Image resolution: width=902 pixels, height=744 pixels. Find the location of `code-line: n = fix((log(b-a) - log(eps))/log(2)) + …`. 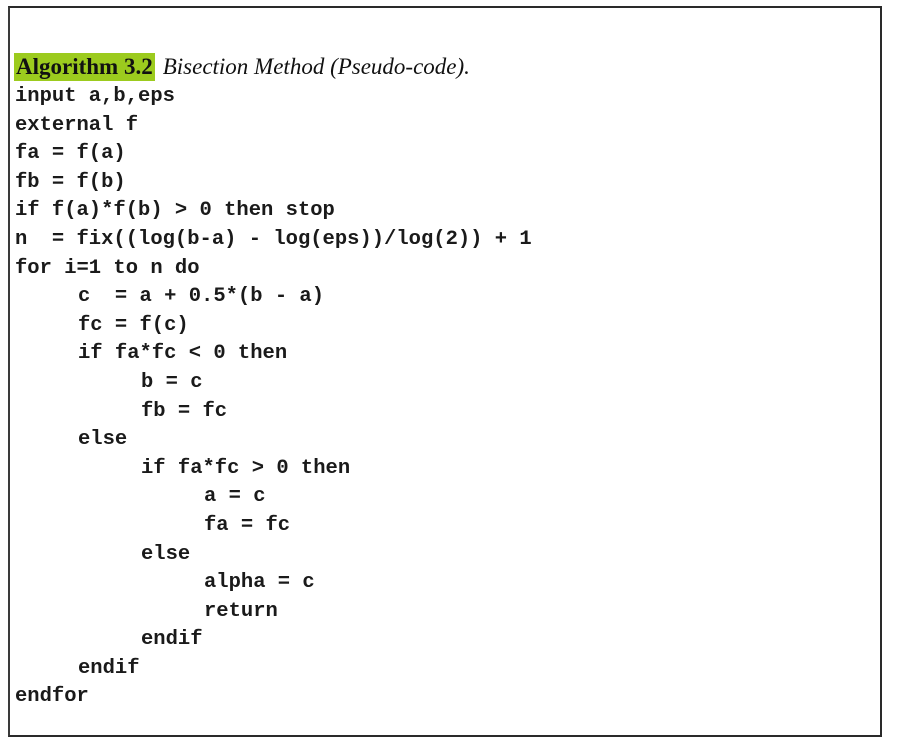

code-line: n = fix((log(b-a) - log(eps))/log(2)) + … is located at coordinates (273, 239).